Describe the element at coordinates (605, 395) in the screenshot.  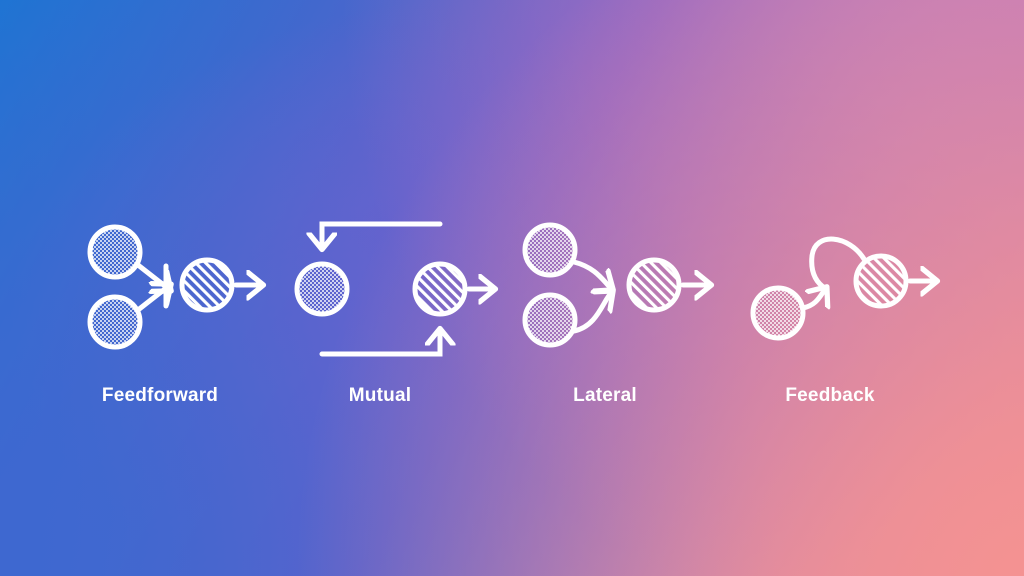
I see `panel-label-lateral: Lateral` at that location.